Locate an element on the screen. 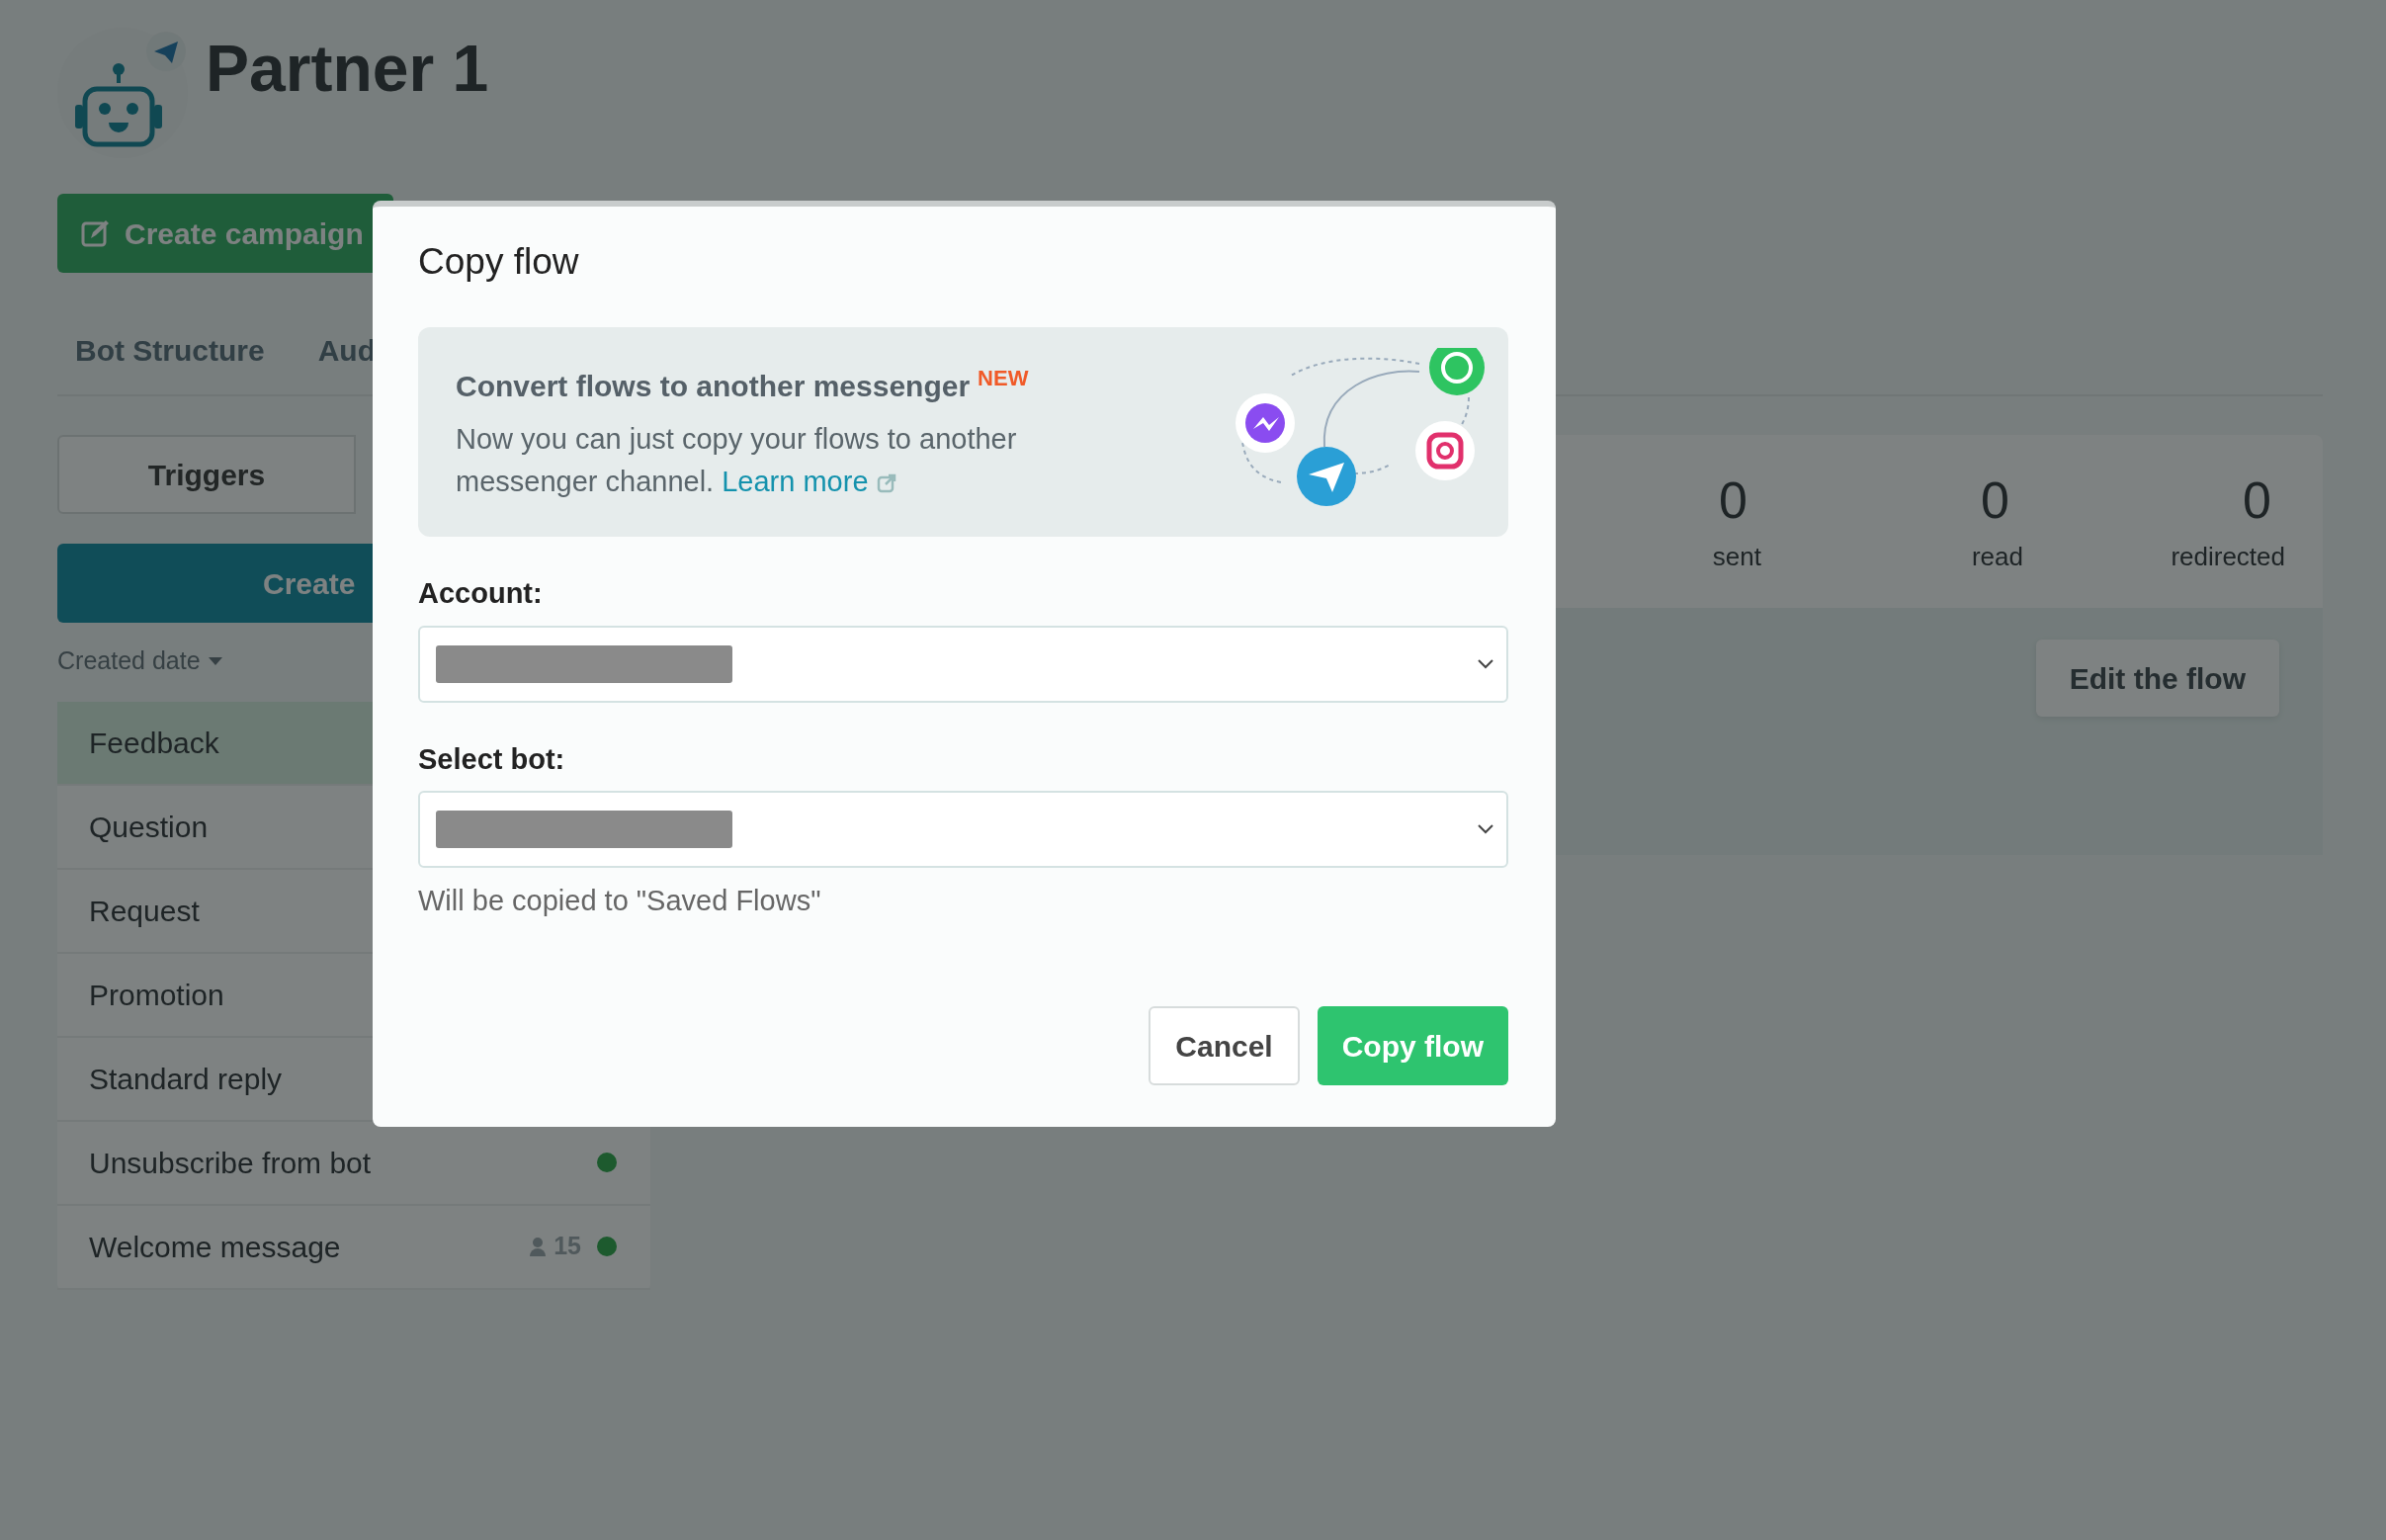 This screenshot has width=2386, height=1540. banner-text: Now you can just copy your flows to another messenger channel. Learn more is located at coordinates (737, 460).